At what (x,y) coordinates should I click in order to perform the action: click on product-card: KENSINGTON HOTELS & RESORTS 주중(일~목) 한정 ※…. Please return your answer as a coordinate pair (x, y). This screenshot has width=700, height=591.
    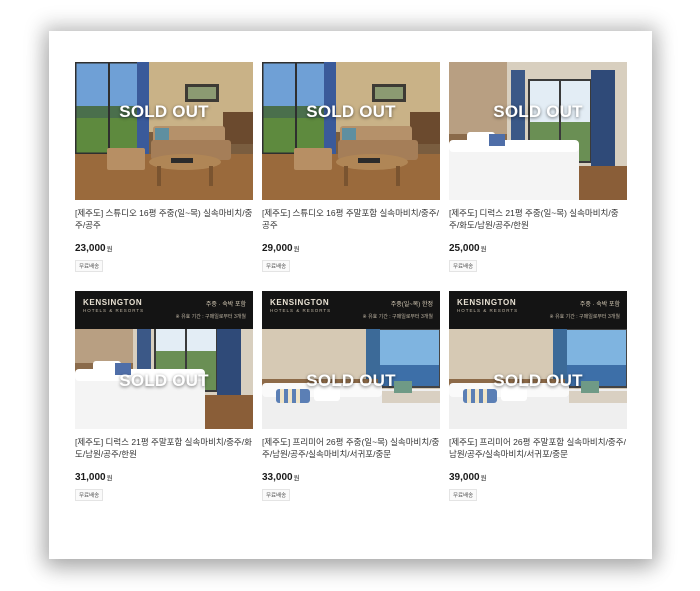
    Looking at the image, I should click on (351, 396).